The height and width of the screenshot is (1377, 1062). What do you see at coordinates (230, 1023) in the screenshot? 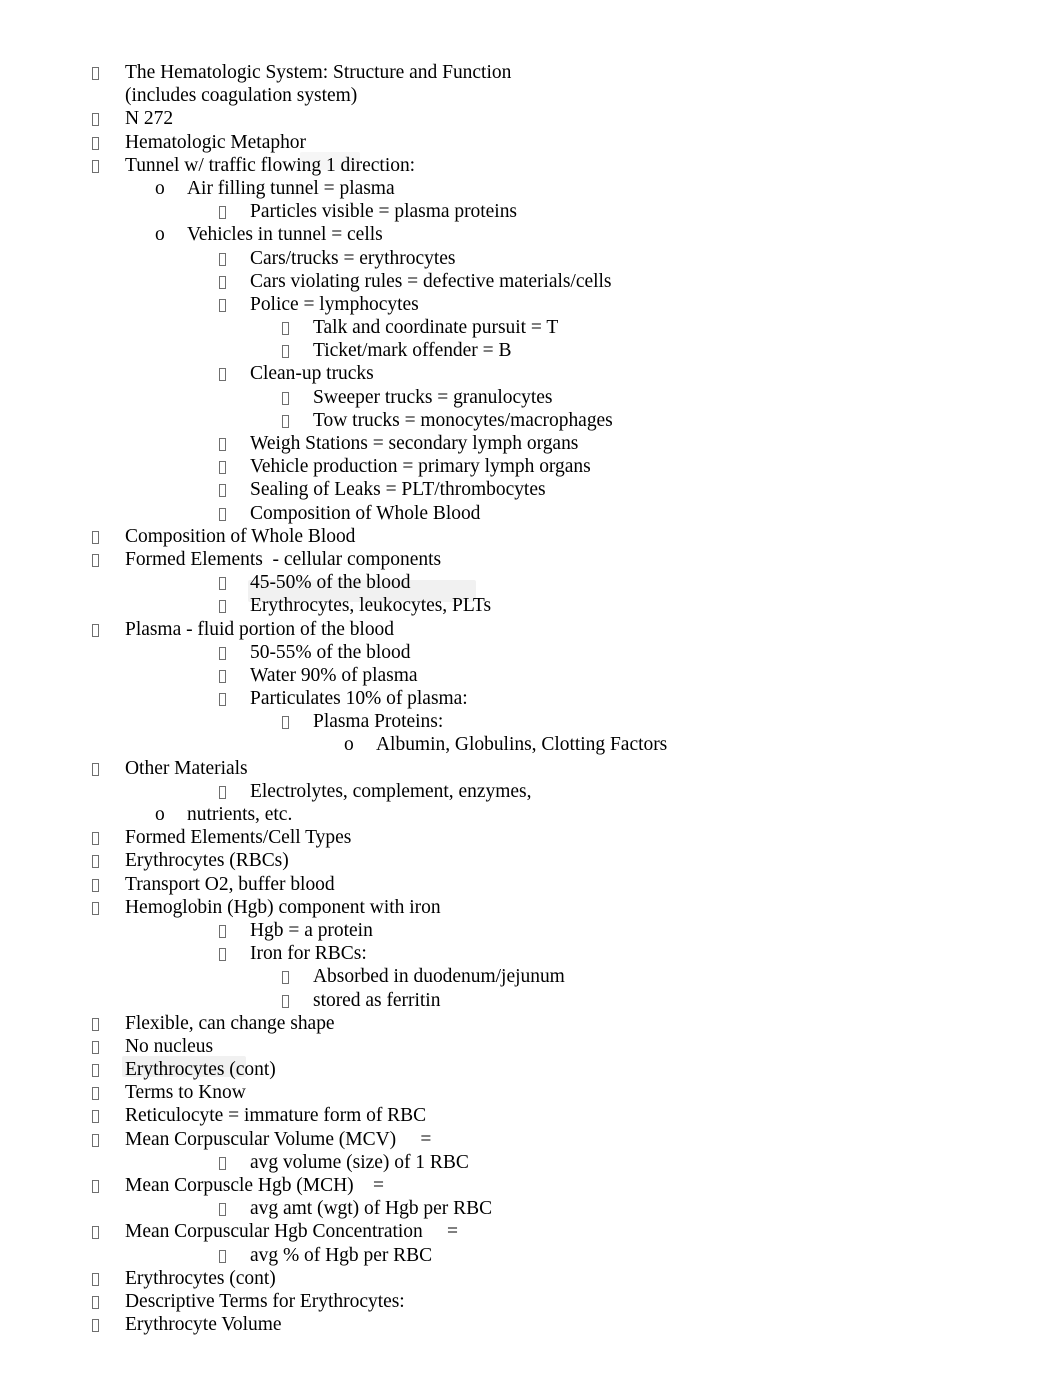
I see `outline-item-label: Flexible, can change shape` at bounding box center [230, 1023].